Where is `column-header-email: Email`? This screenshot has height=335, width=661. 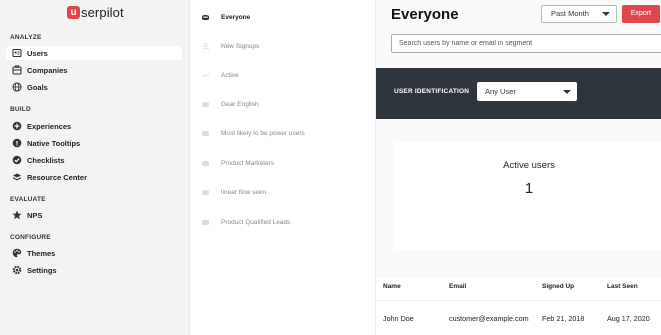
column-header-email: Email is located at coordinates (457, 286).